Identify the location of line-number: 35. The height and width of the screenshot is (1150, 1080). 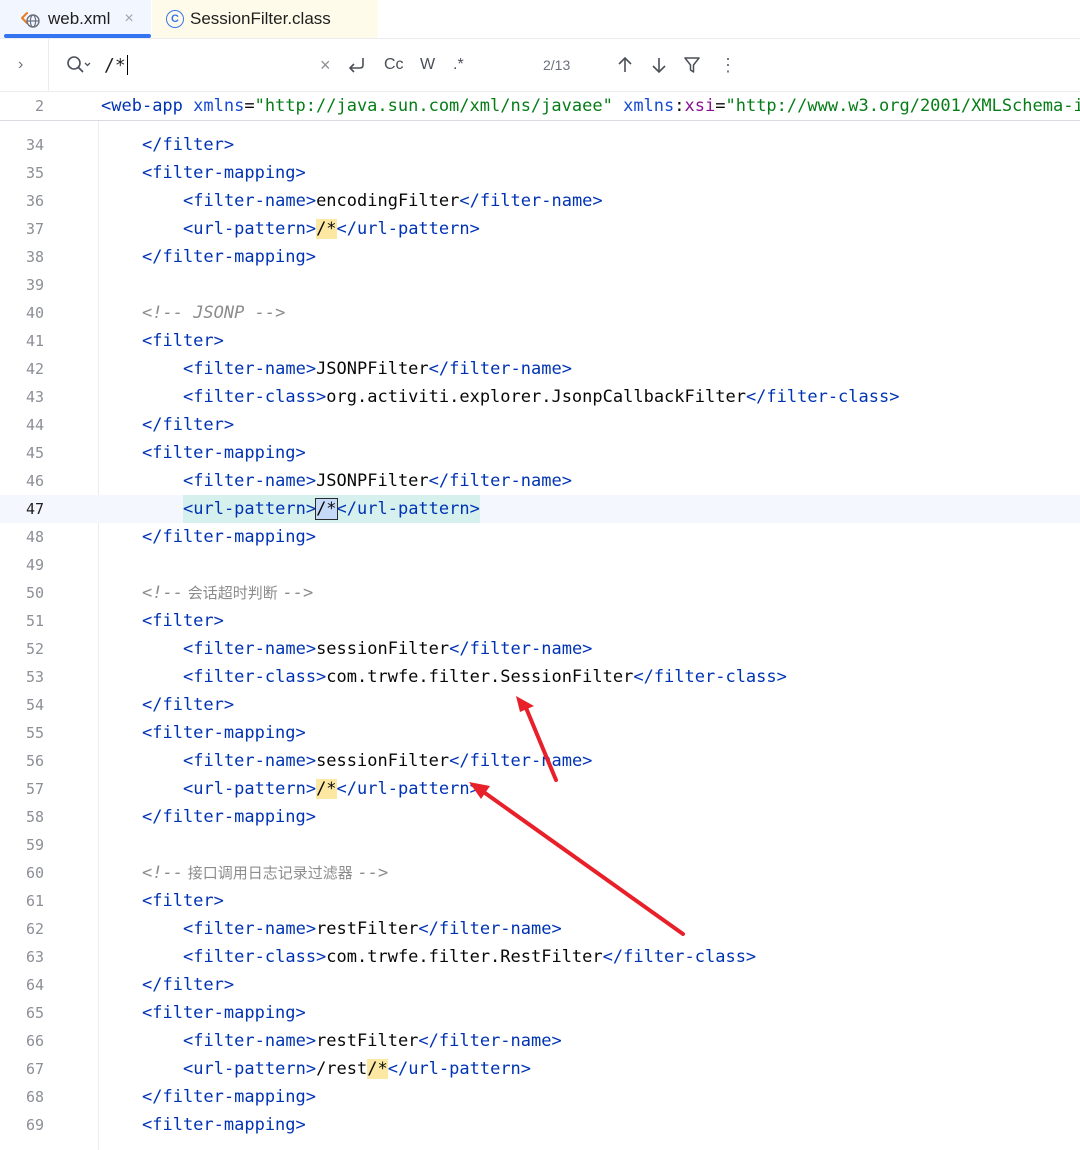
(34, 173).